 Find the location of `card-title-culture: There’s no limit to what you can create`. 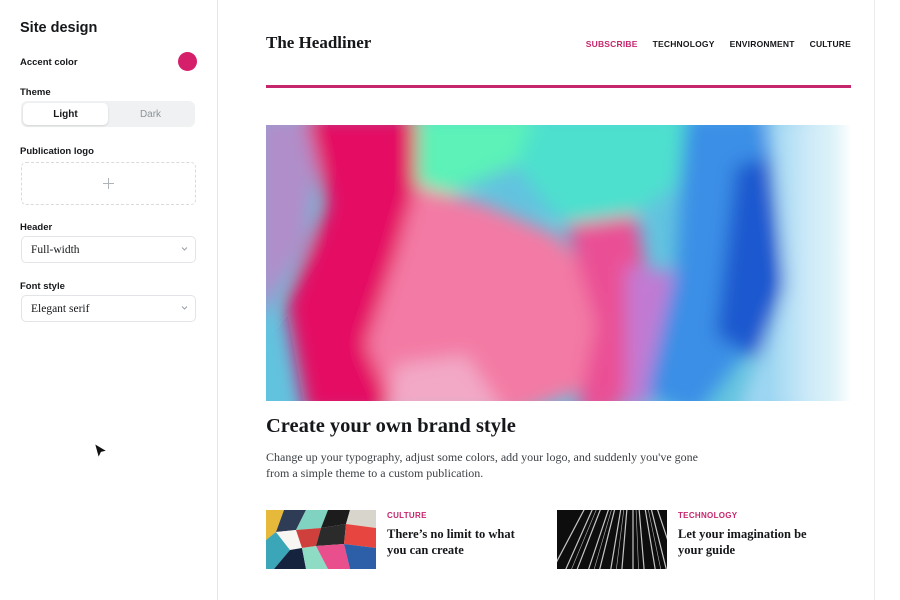

card-title-culture: There’s no limit to what you can create is located at coordinates (462, 542).